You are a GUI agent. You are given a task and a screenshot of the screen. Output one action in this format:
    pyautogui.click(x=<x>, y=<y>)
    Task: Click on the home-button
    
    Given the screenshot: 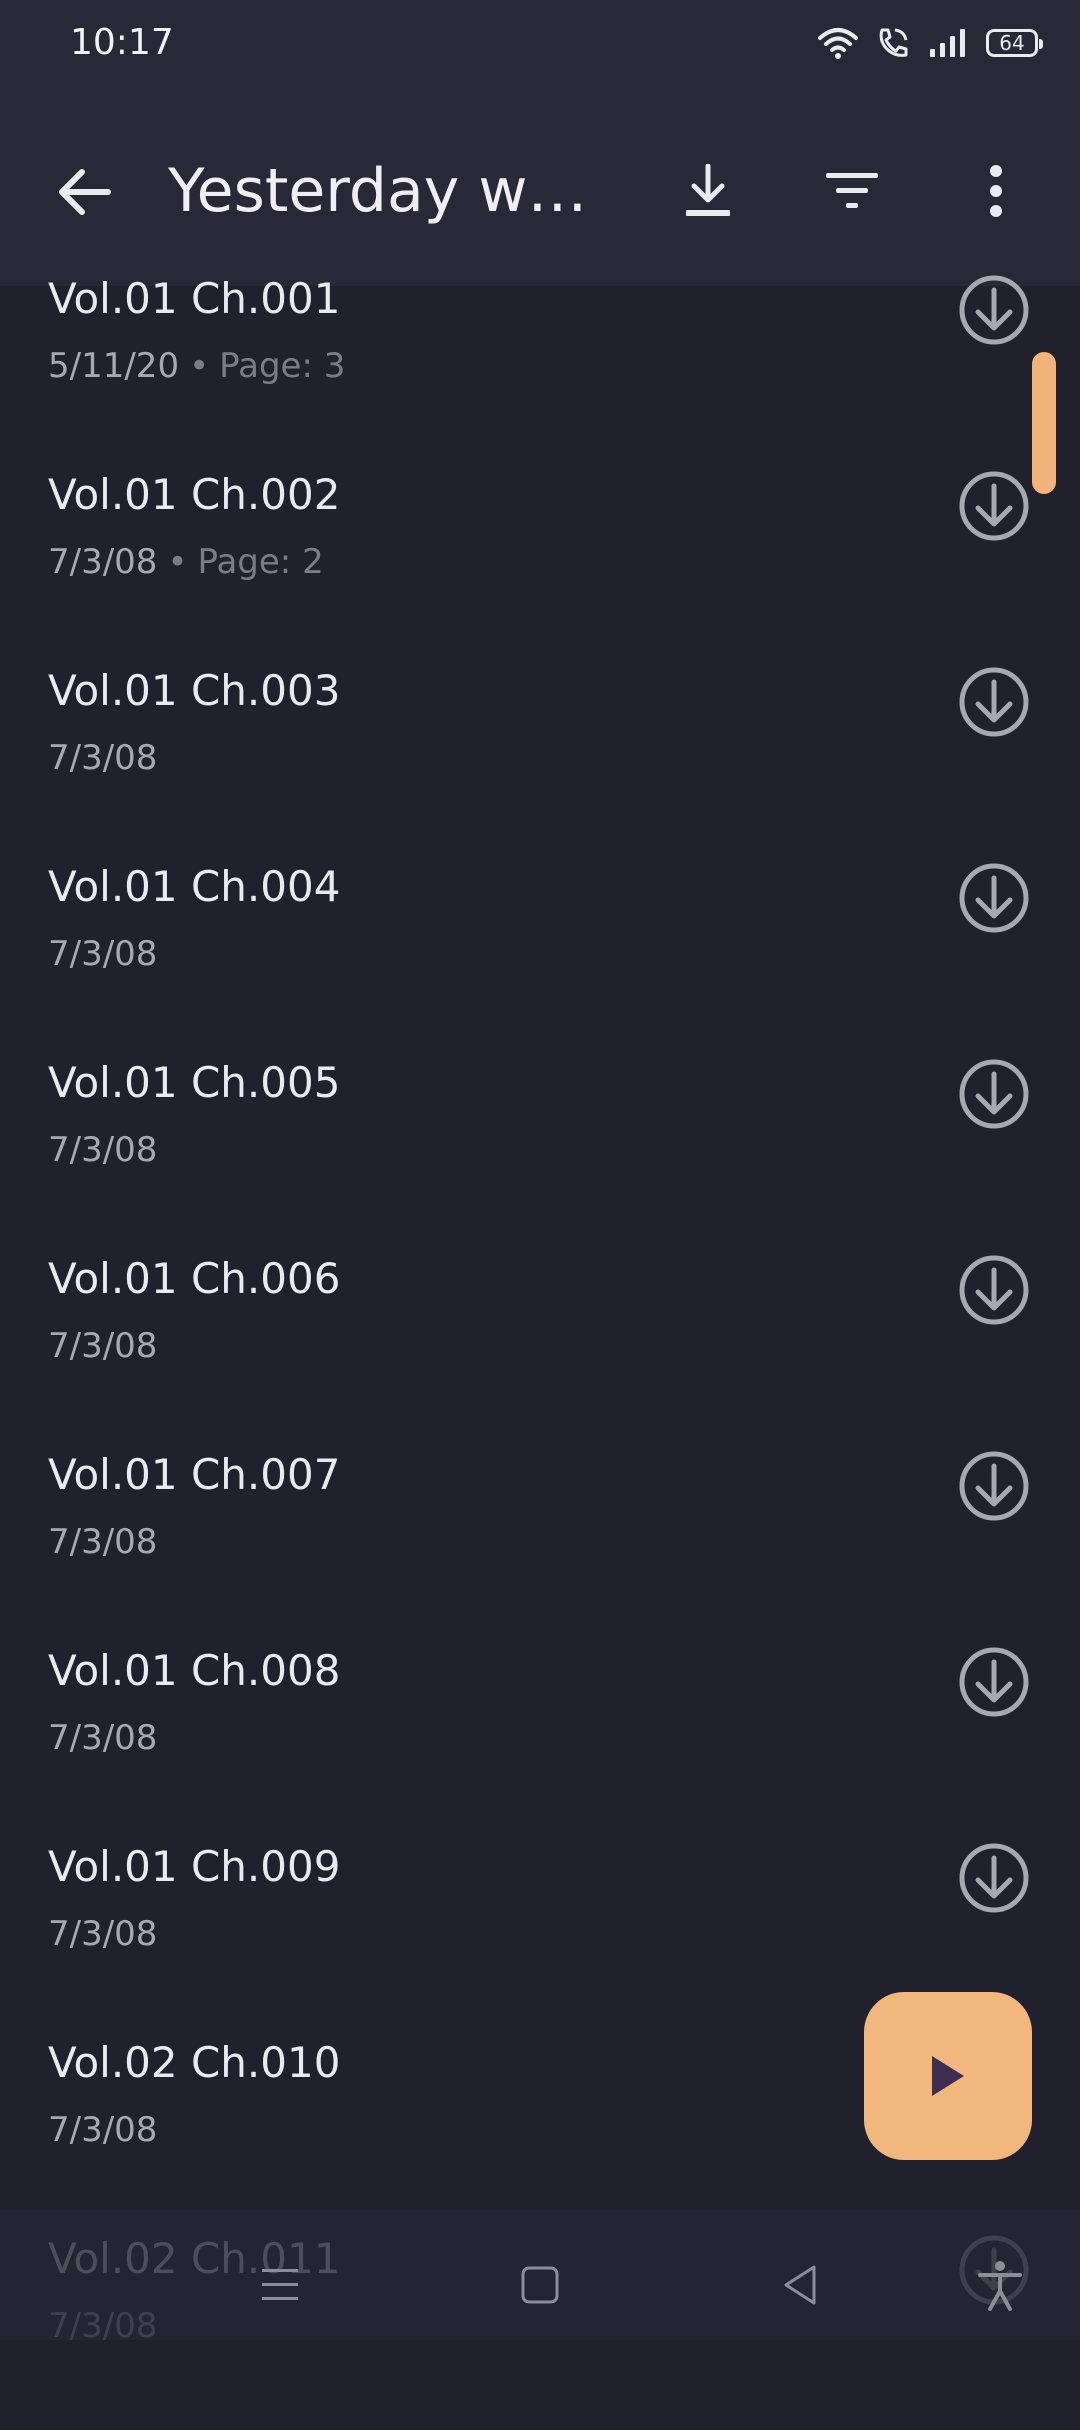 What is the action you would take?
    pyautogui.click(x=540, y=2285)
    